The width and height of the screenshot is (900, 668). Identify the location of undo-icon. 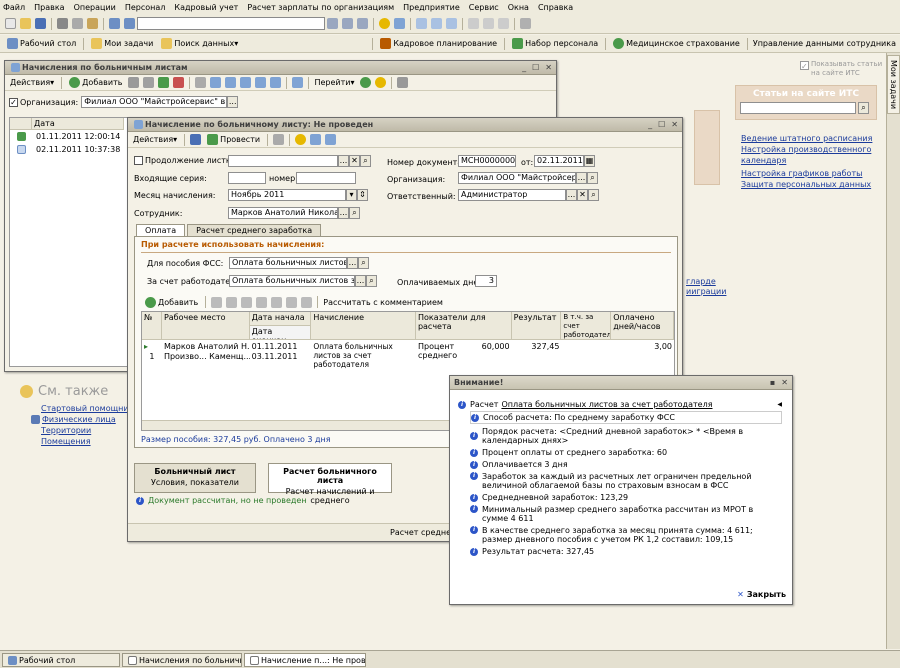
(114, 23).